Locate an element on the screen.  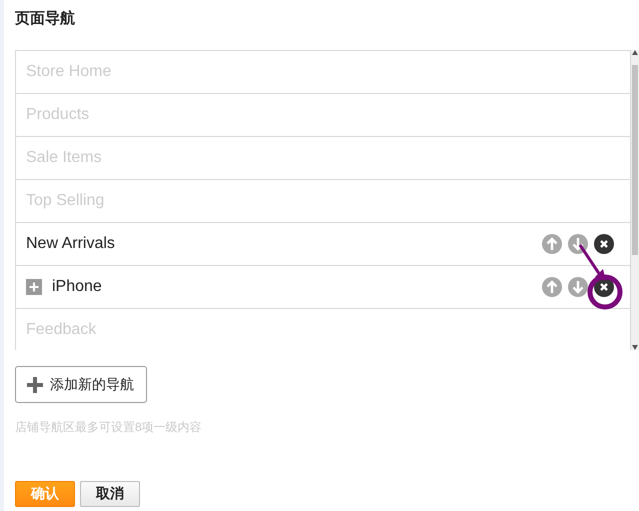
scroll-down-icon is located at coordinates (635, 347).